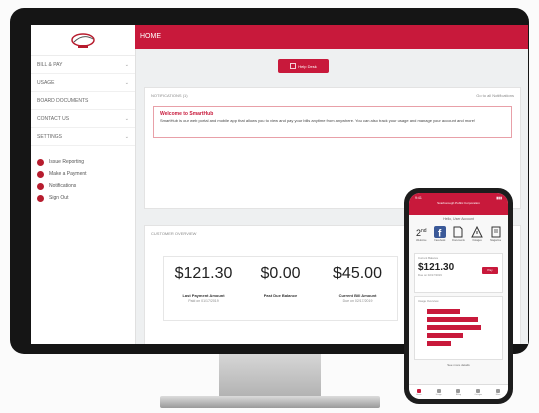 This screenshot has height=413, width=539. I want to click on document-icon, so click(458, 232).